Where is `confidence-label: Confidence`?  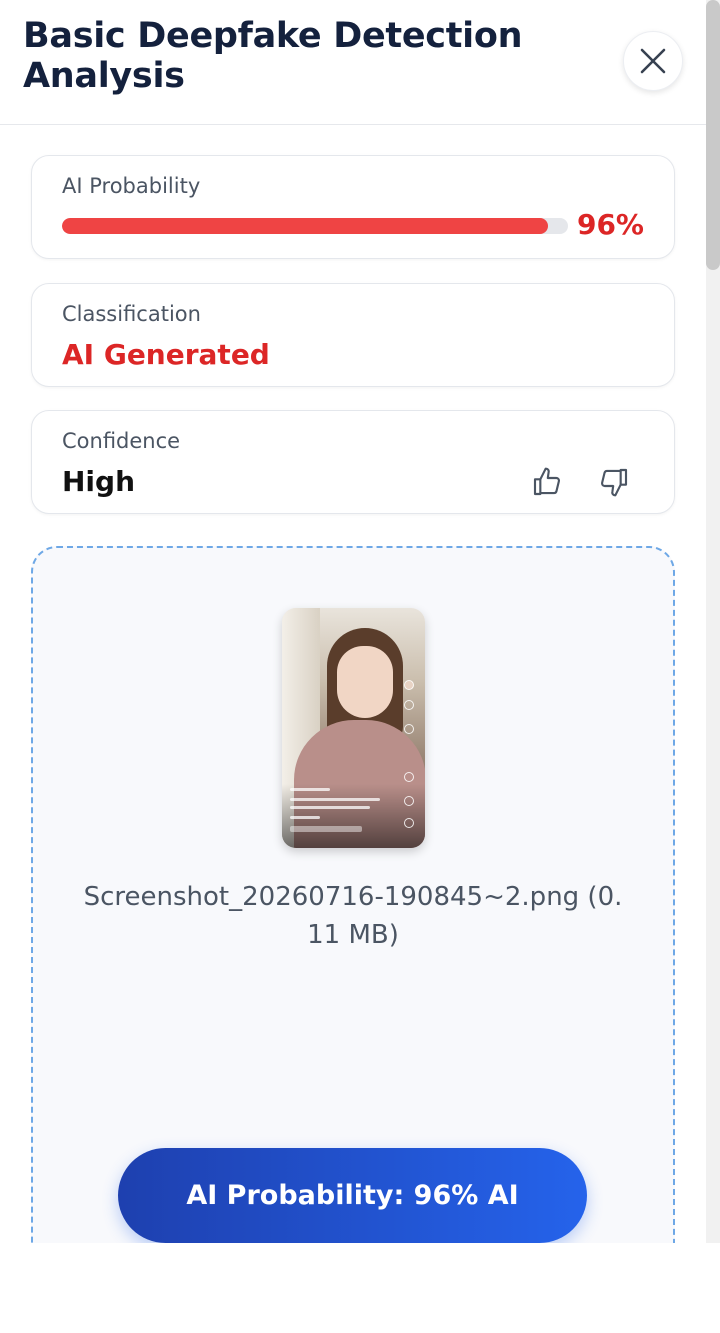 confidence-label: Confidence is located at coordinates (121, 441).